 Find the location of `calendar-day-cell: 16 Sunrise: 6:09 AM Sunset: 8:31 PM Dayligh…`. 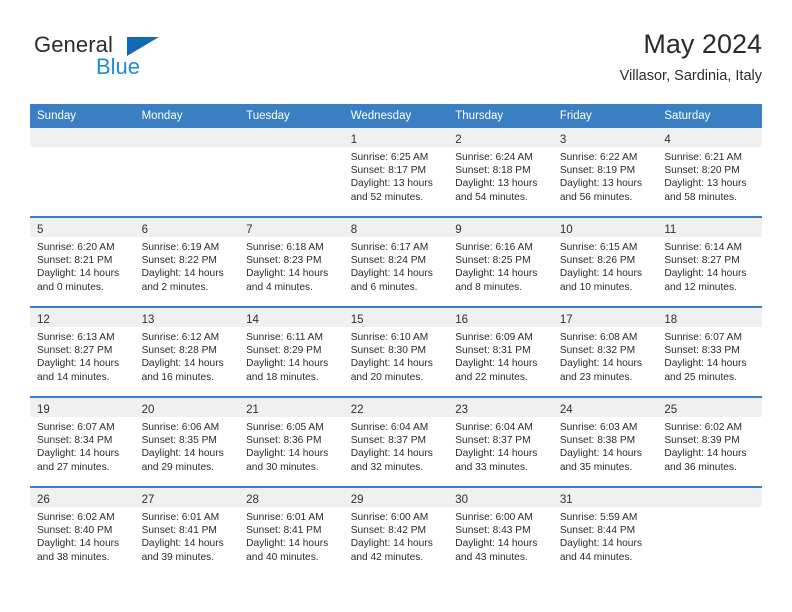

calendar-day-cell: 16 Sunrise: 6:09 AM Sunset: 8:31 PM Dayligh… is located at coordinates (500, 351).